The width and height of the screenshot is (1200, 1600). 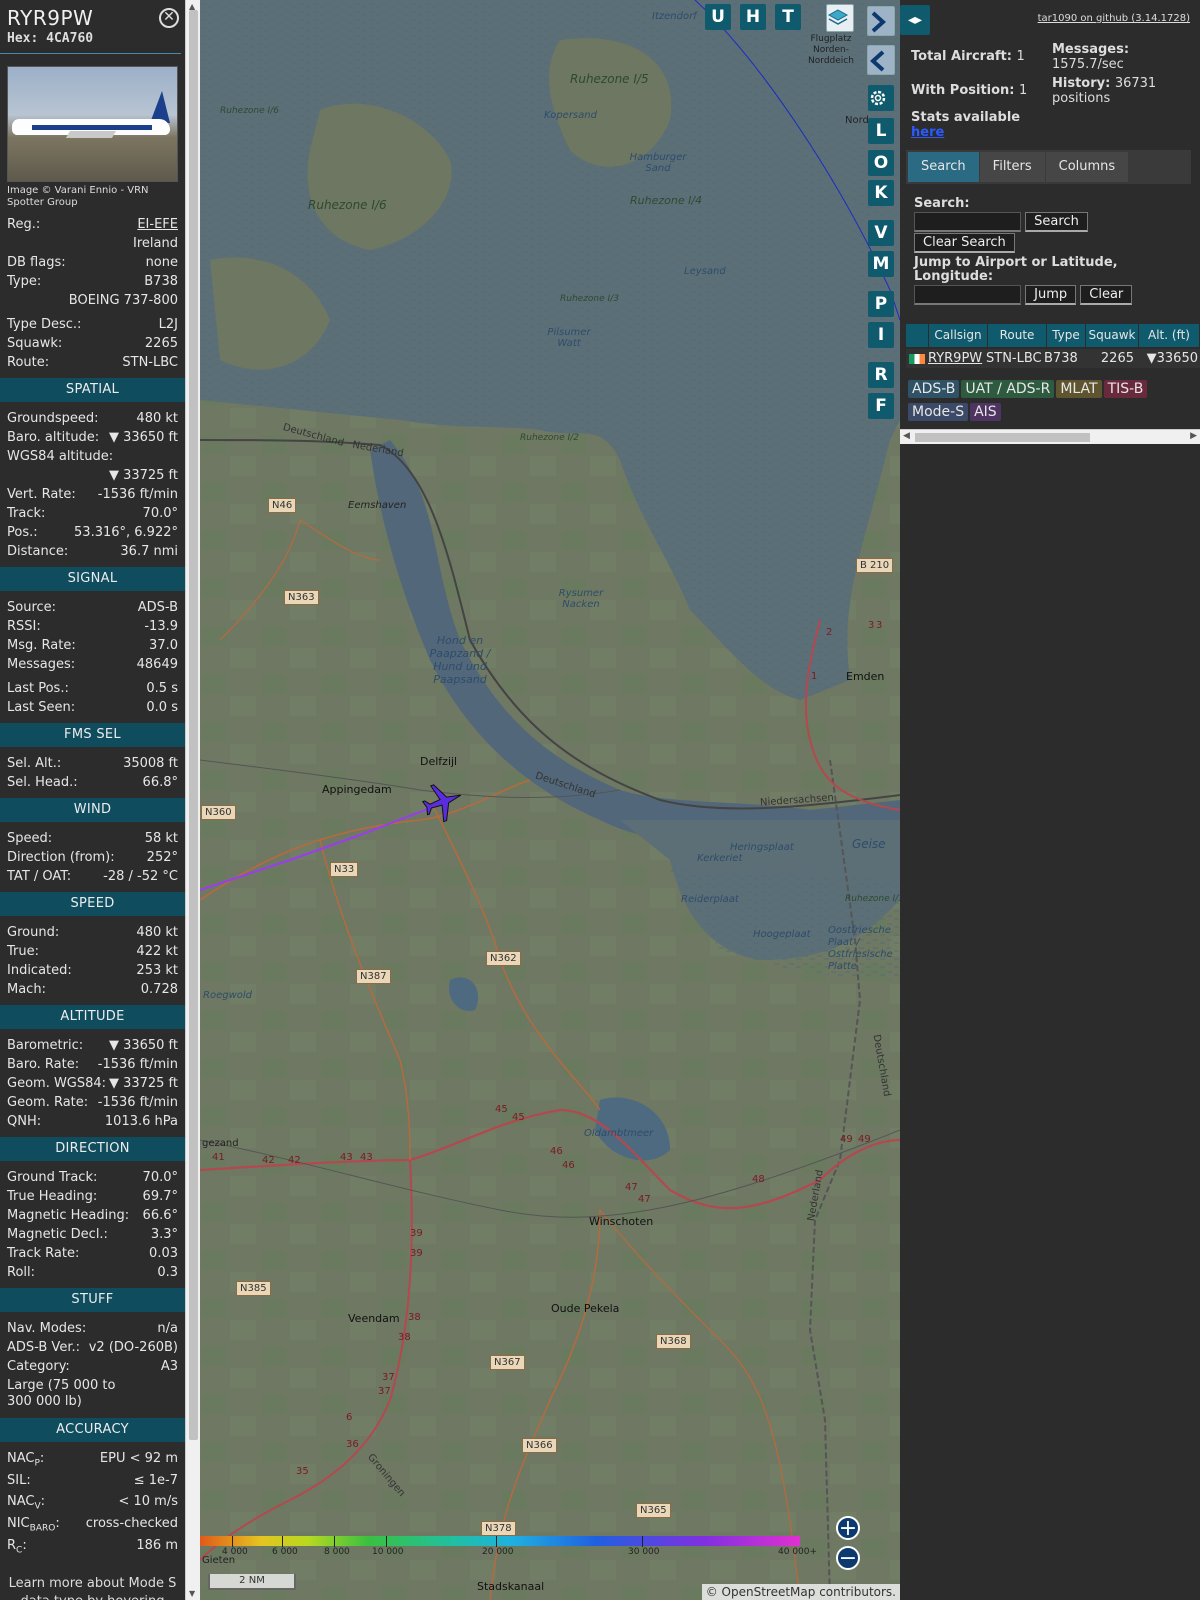 What do you see at coordinates (301, 597) in the screenshot?
I see `road-shield: N363` at bounding box center [301, 597].